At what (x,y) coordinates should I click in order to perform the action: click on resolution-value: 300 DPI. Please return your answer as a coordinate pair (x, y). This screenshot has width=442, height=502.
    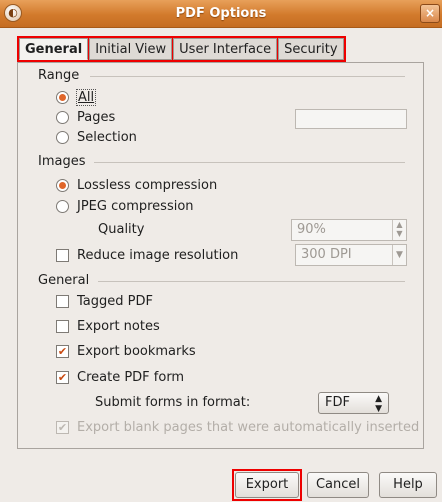
    Looking at the image, I should click on (326, 254).